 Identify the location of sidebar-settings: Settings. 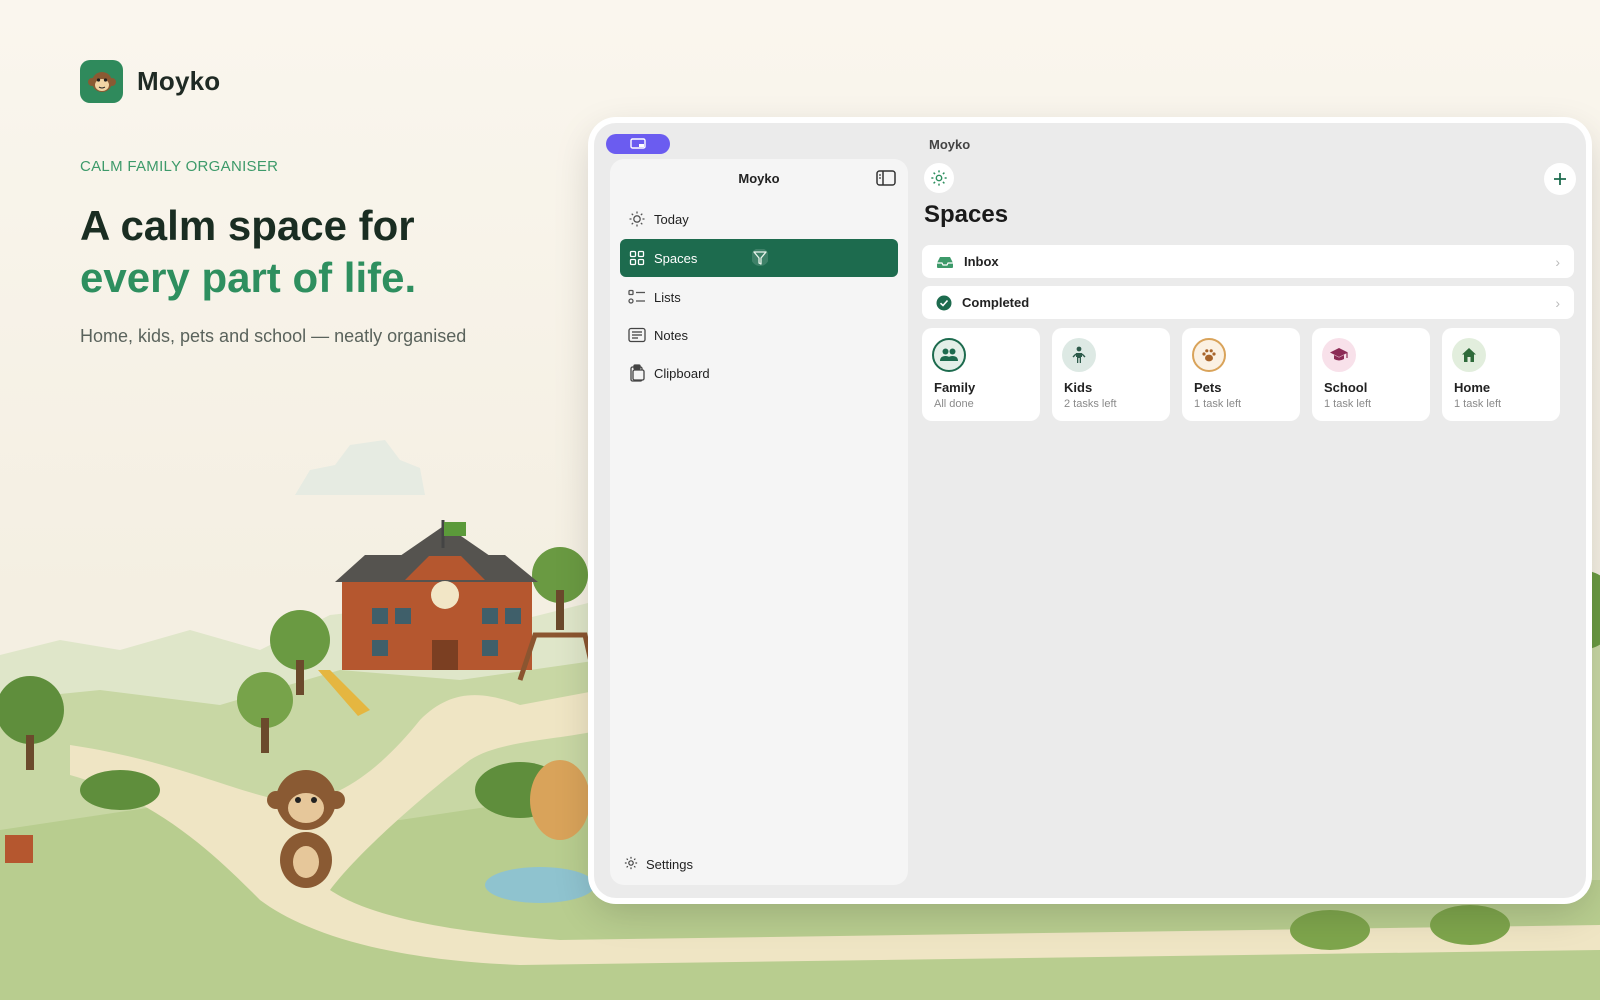
(658, 864).